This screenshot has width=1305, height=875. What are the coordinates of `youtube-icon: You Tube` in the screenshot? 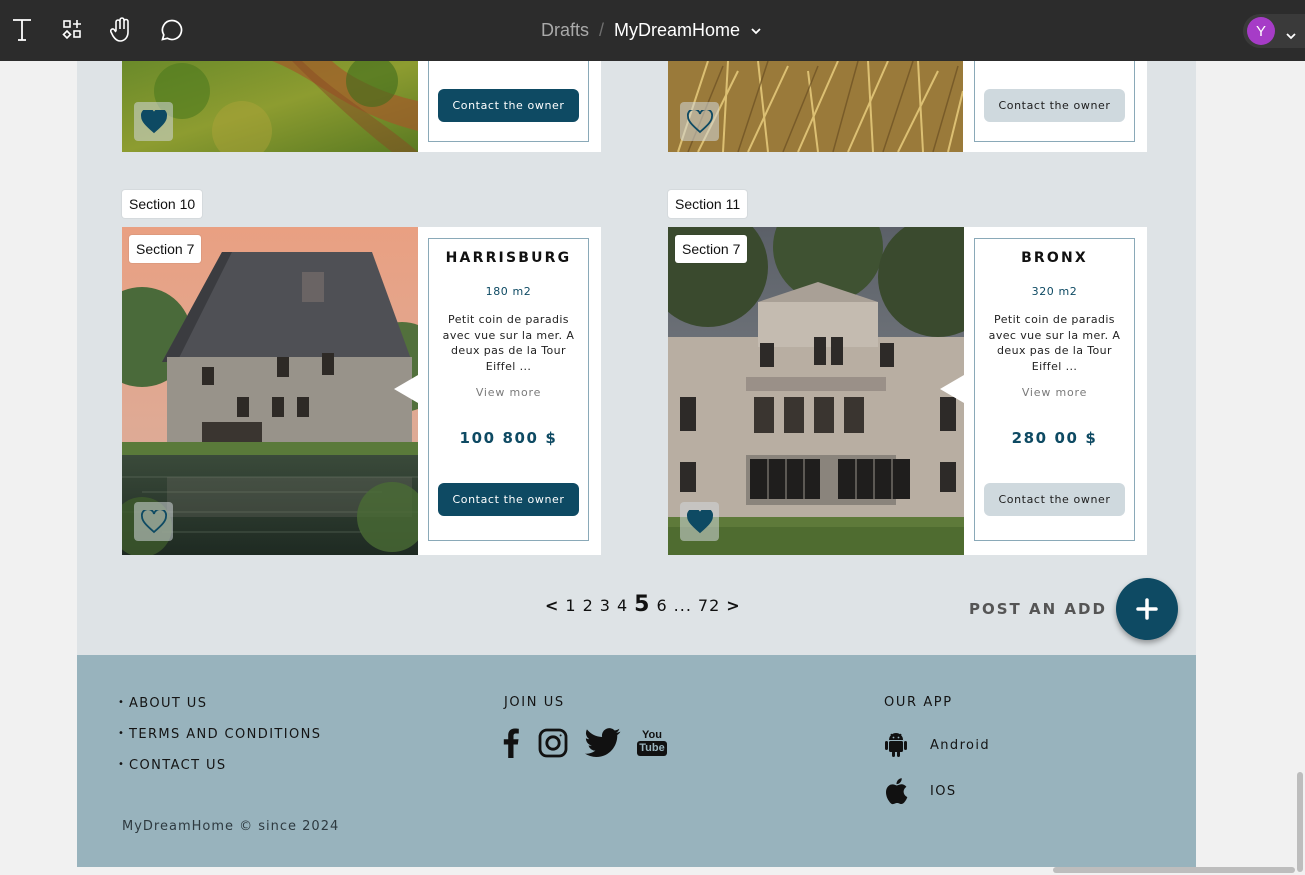 It's located at (652, 743).